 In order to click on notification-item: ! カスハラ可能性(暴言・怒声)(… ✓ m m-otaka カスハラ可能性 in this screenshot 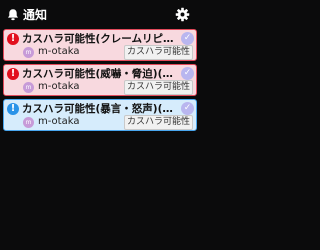, I will do `click(100, 115)`.